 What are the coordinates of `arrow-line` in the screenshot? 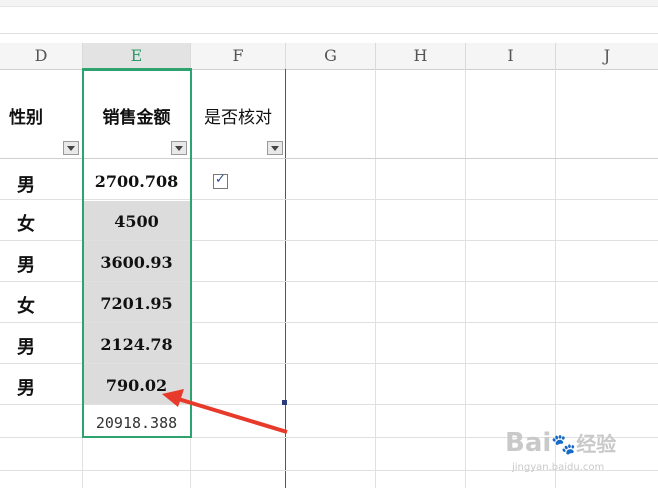 It's located at (231, 415).